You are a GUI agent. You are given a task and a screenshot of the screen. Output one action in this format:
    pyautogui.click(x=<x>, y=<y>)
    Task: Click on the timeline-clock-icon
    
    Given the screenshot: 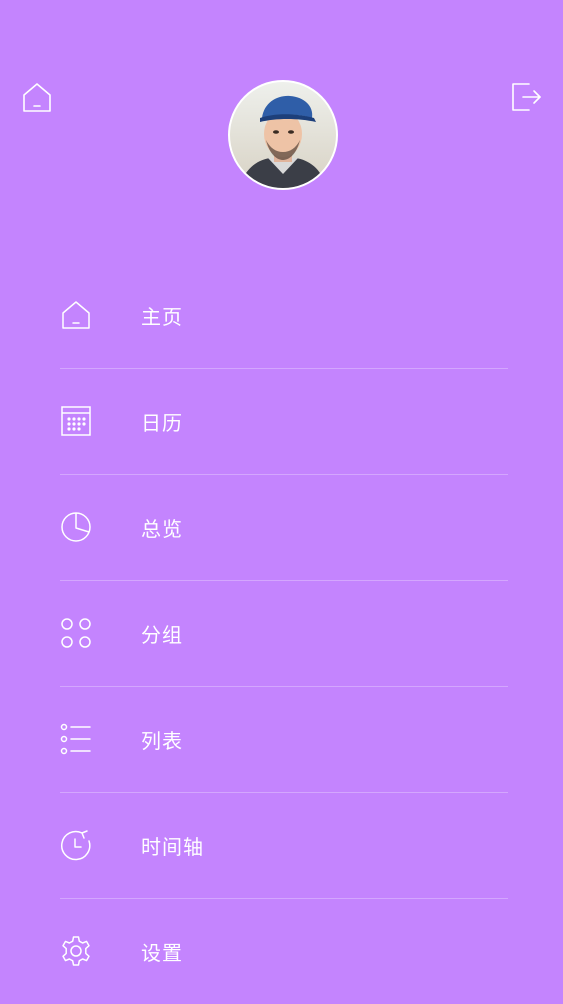 What is the action you would take?
    pyautogui.click(x=76, y=845)
    